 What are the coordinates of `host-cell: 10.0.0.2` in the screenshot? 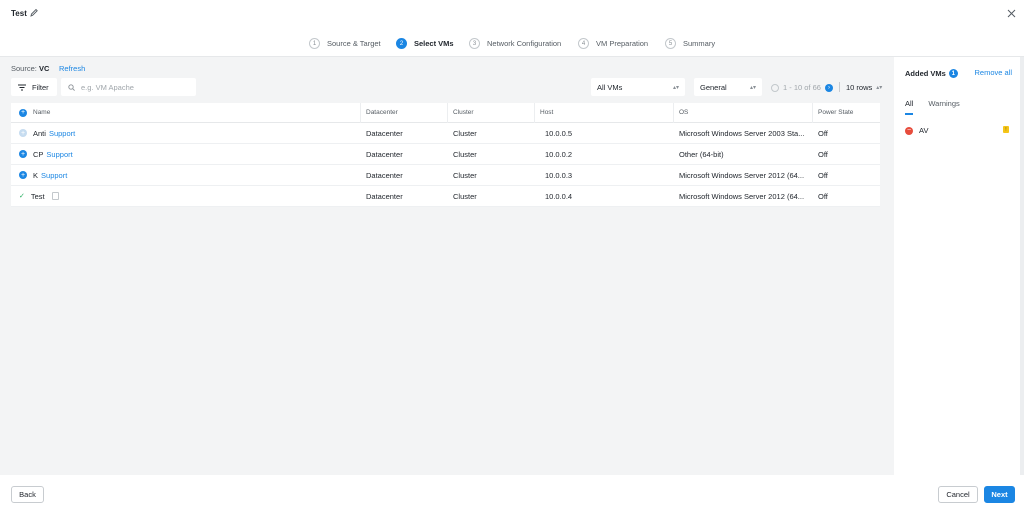 It's located at (559, 154).